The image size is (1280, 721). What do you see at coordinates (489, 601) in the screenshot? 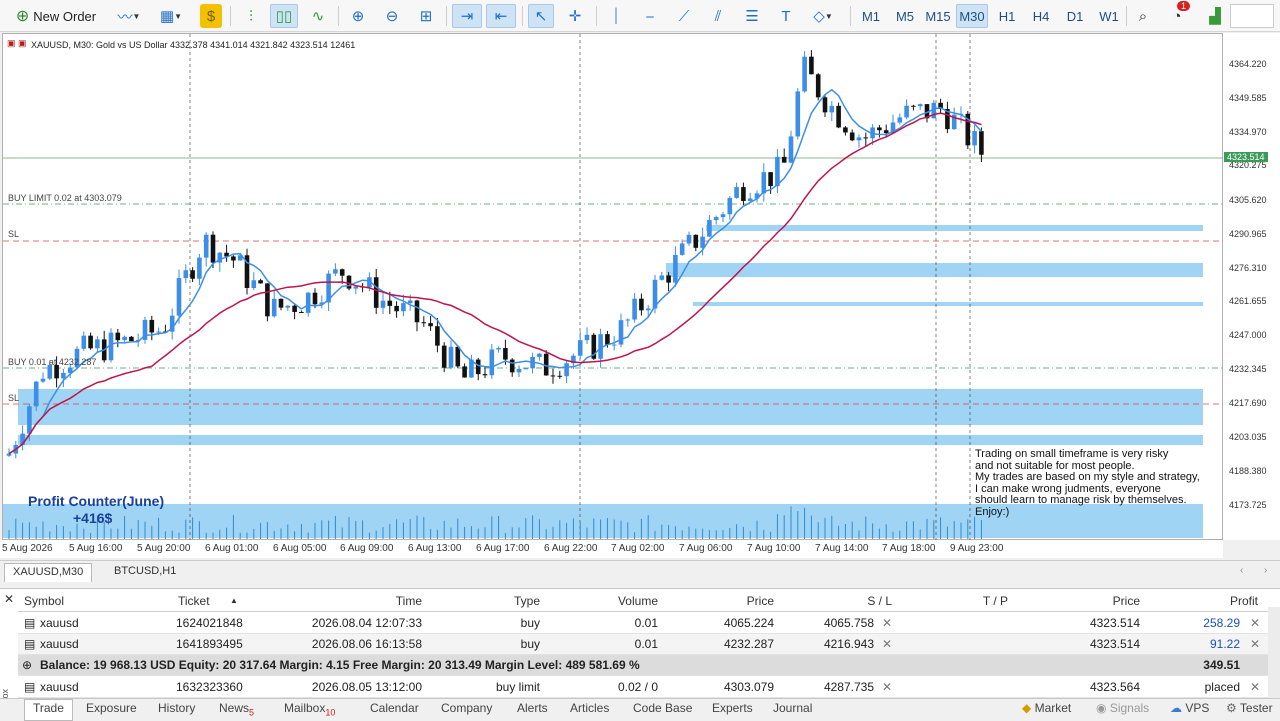
I see `col-type: Type` at bounding box center [489, 601].